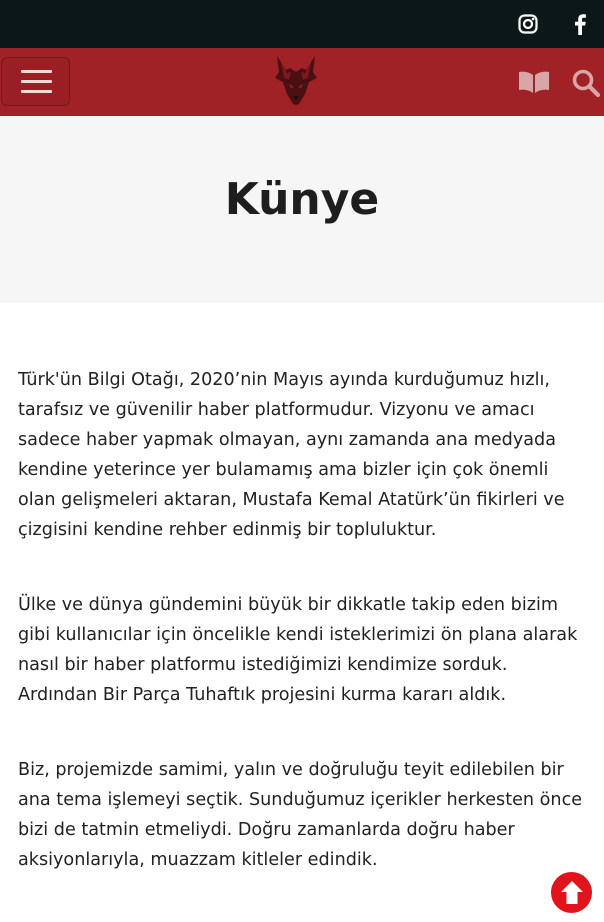  What do you see at coordinates (586, 83) in the screenshot?
I see `search-icon` at bounding box center [586, 83].